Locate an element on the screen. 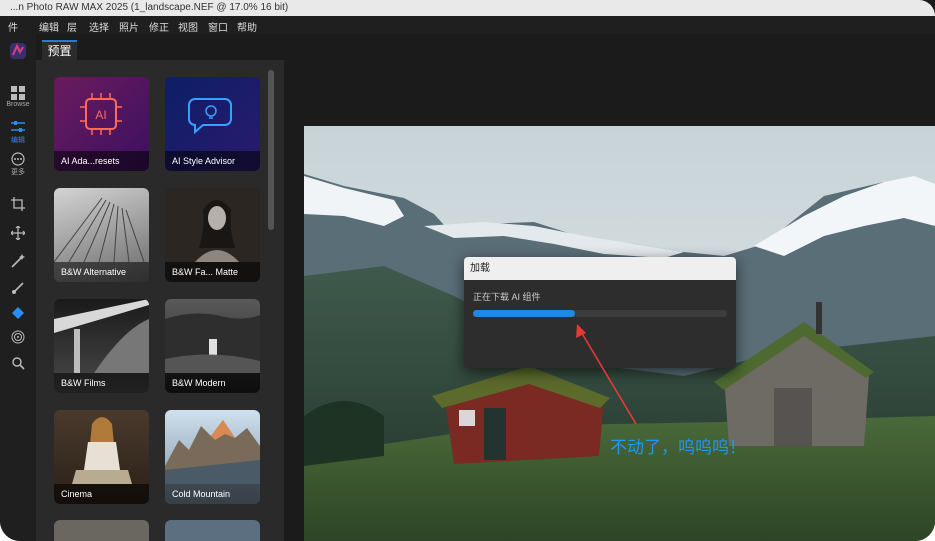  crop-icon is located at coordinates (18, 204).